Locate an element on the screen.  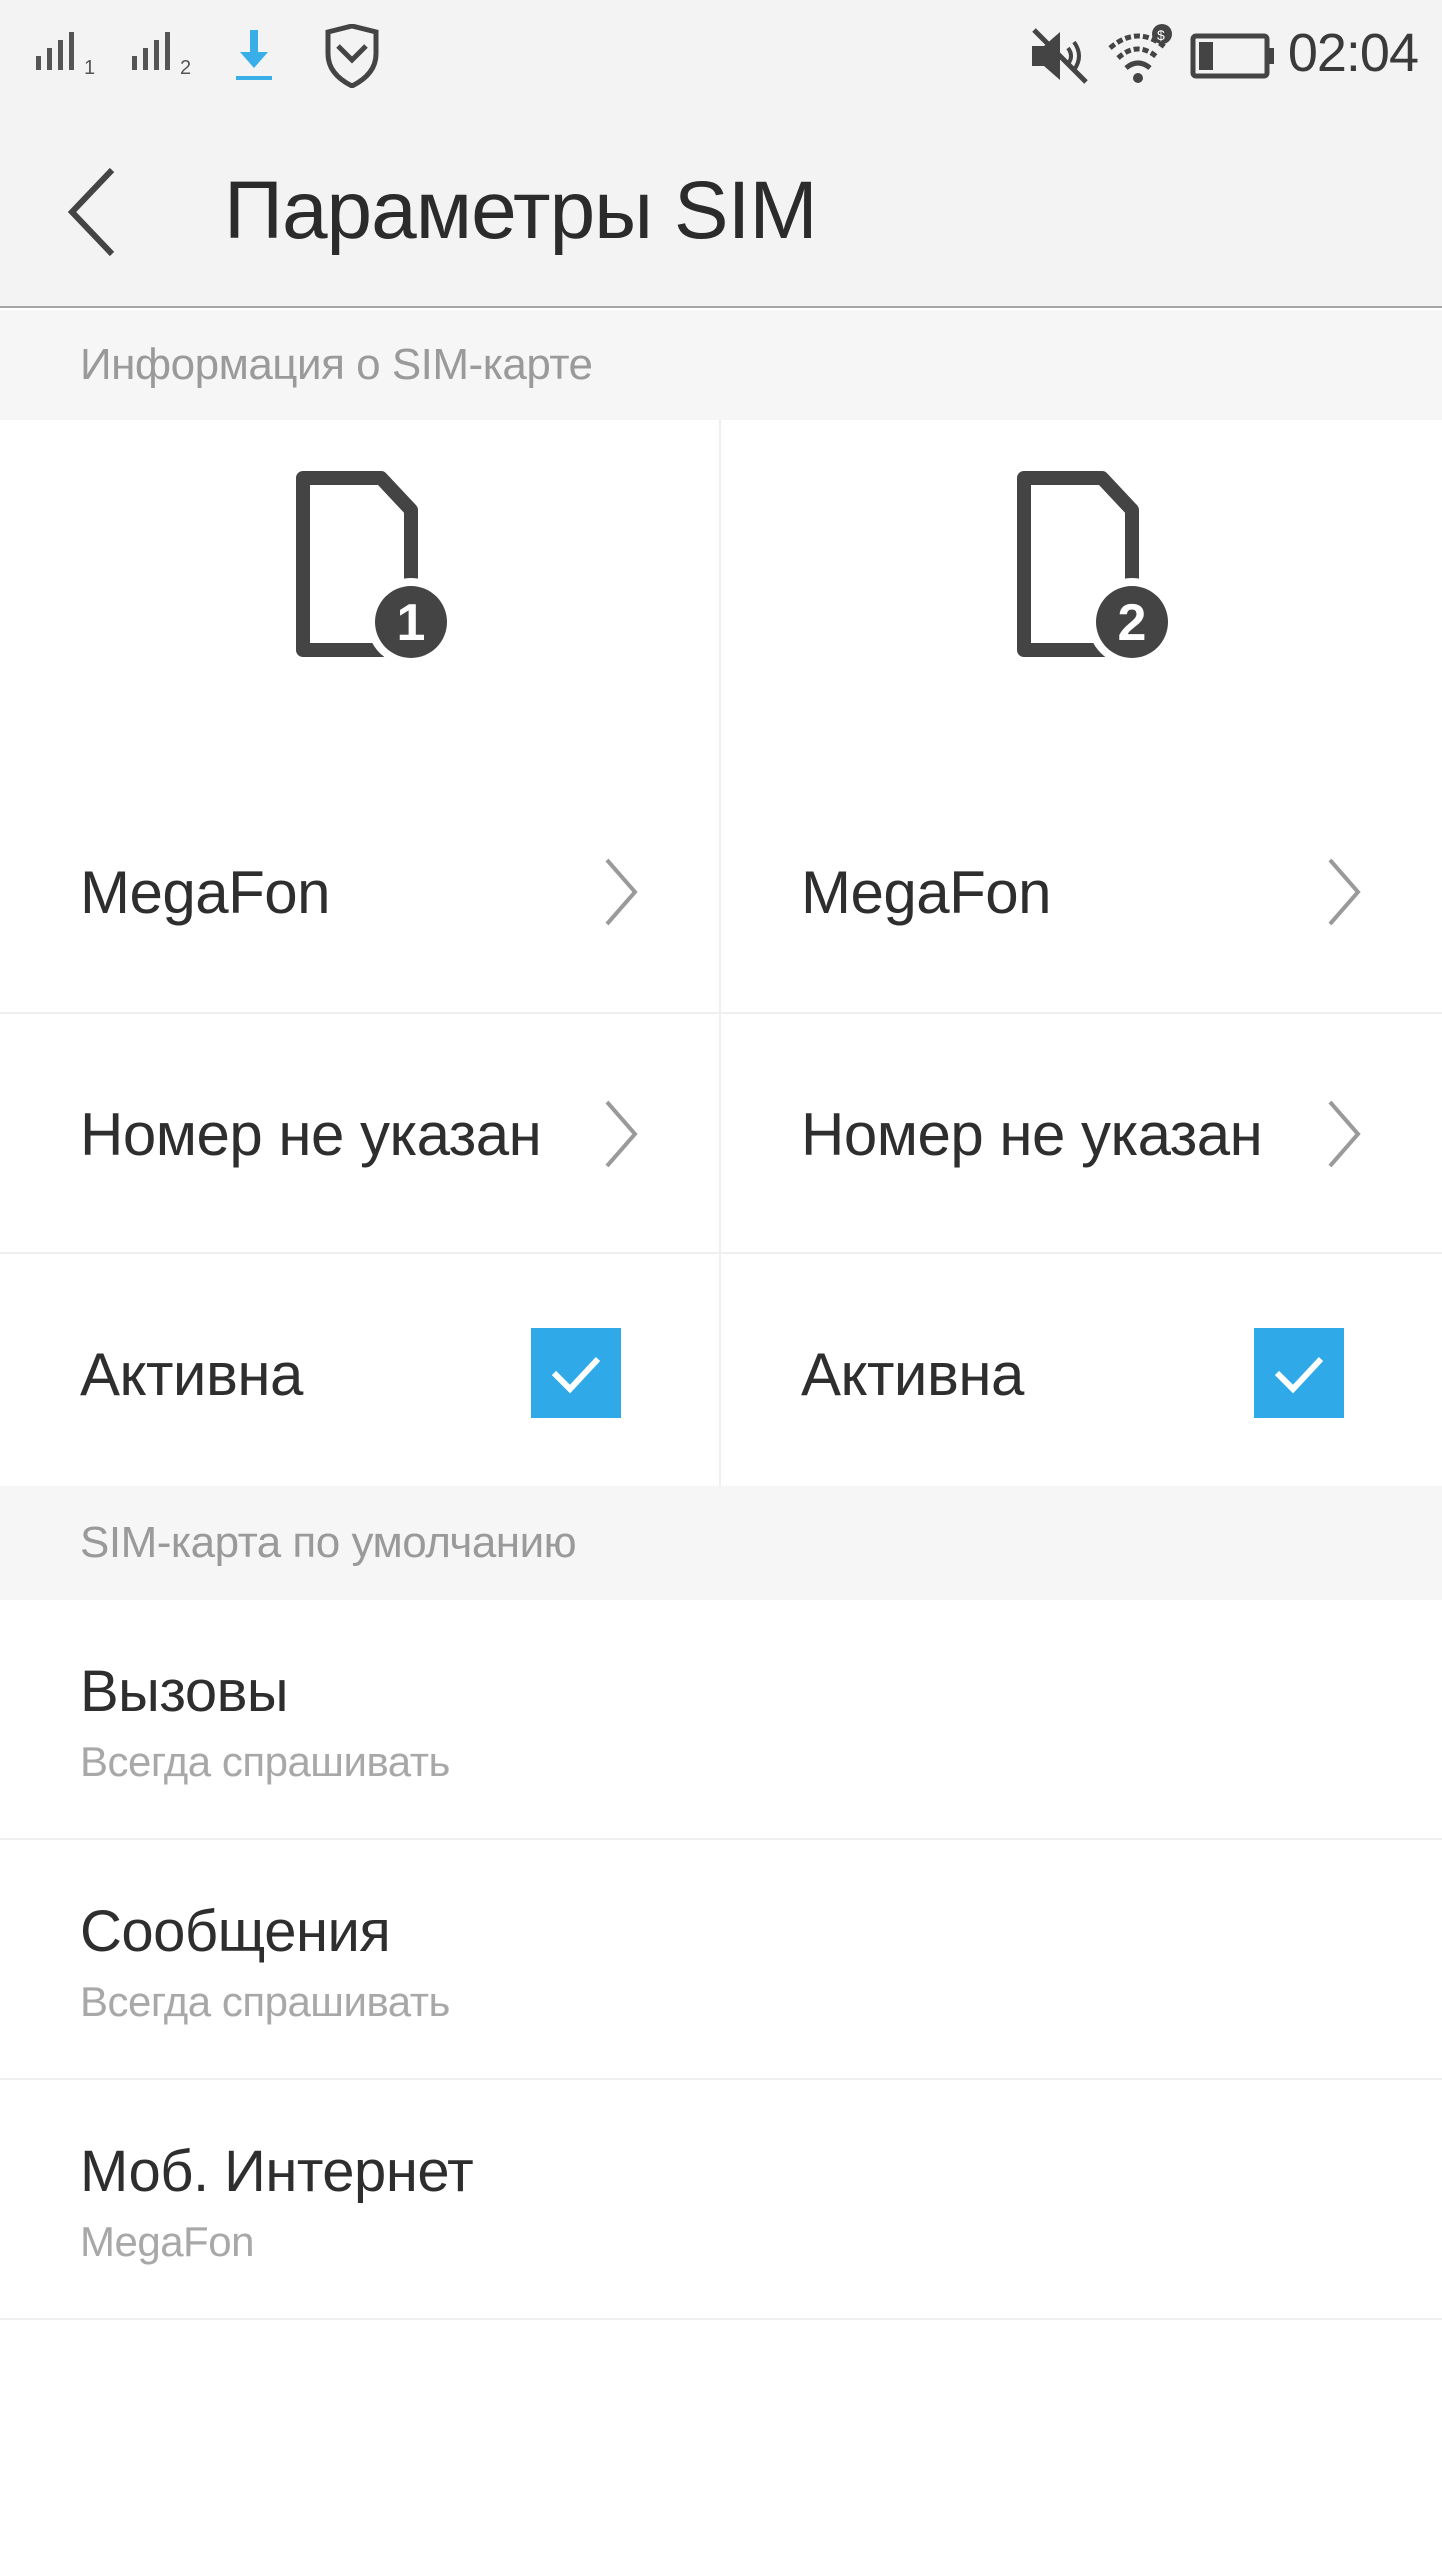
download-icon is located at coordinates (254, 56).